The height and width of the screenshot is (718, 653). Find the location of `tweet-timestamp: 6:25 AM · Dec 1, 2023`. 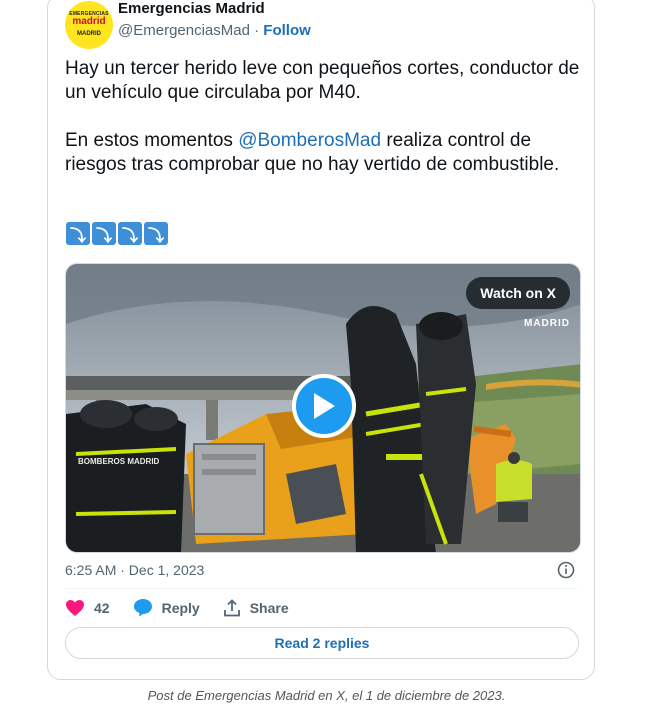

tweet-timestamp: 6:25 AM · Dec 1, 2023 is located at coordinates (134, 570).